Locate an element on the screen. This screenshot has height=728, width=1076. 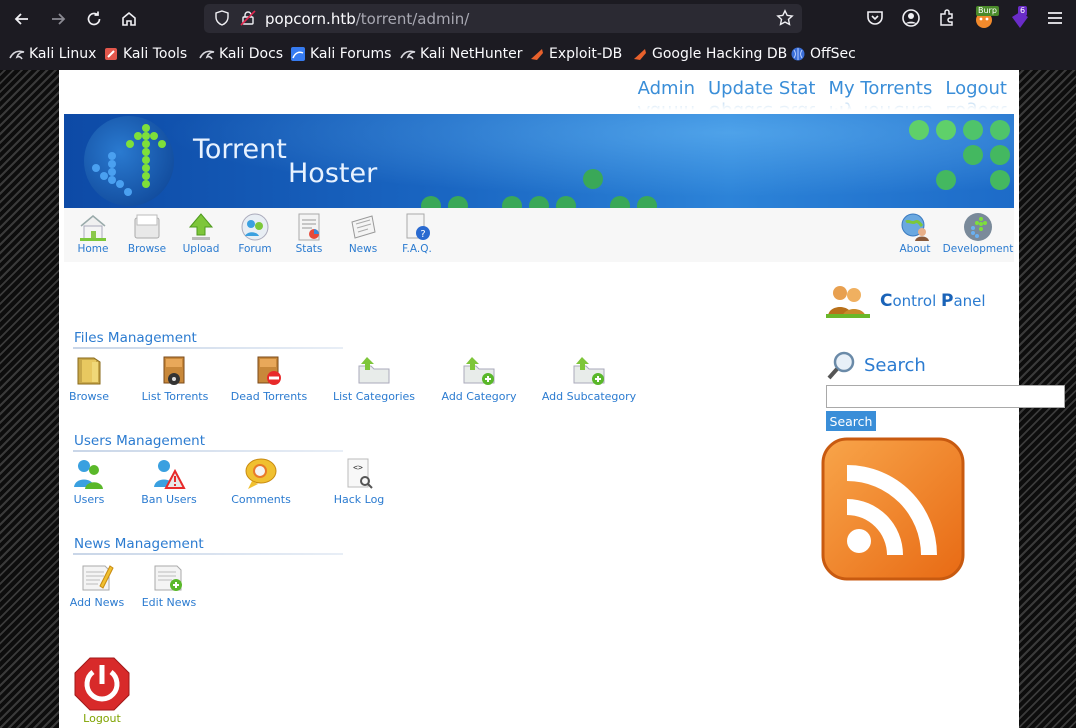
admin-item-label: Users is located at coordinates (89, 499).